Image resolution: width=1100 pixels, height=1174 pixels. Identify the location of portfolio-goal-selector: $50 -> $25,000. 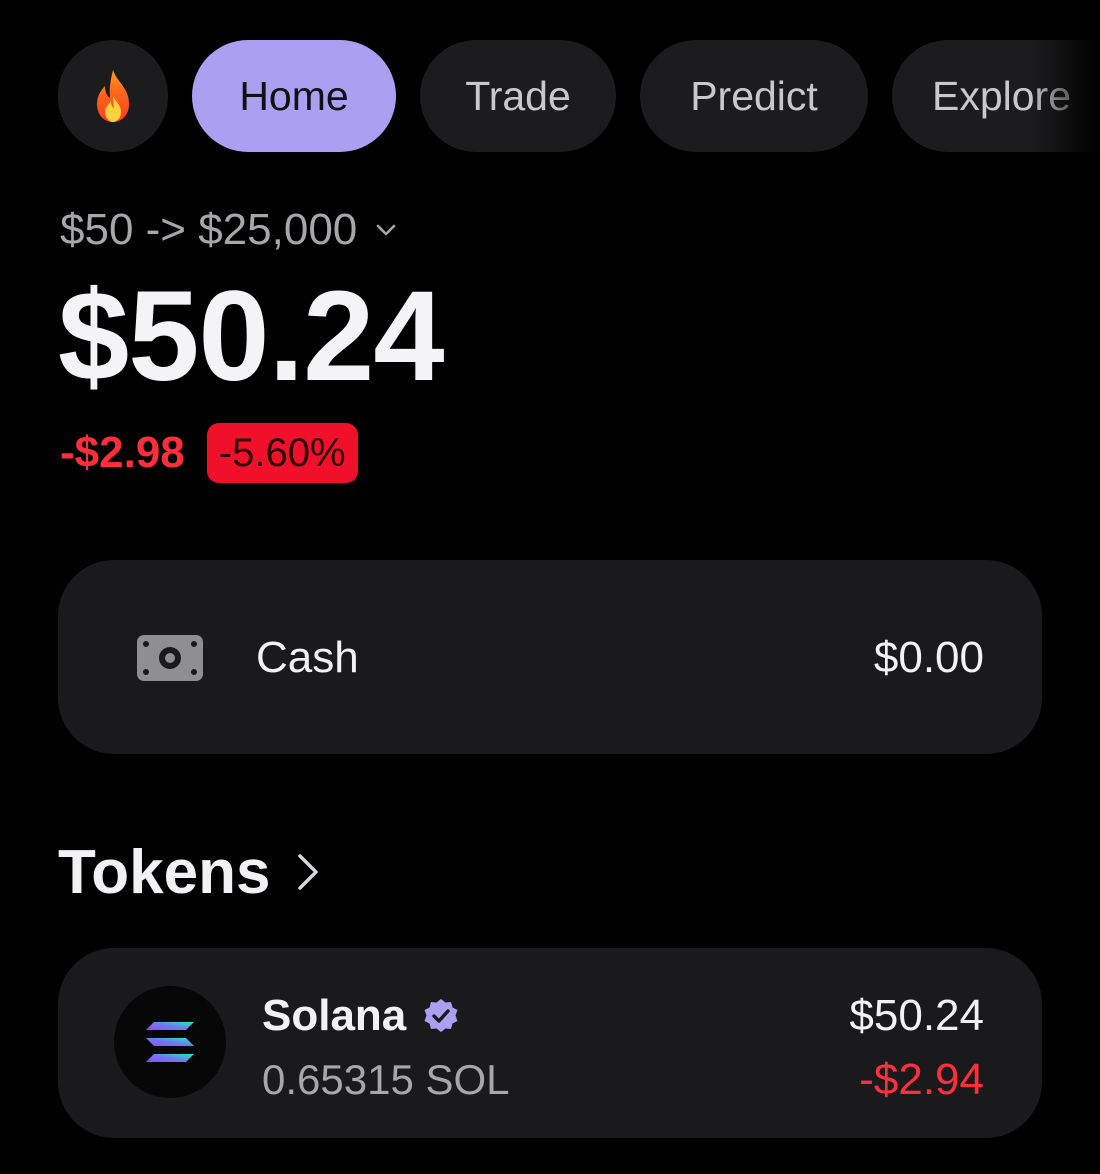
(228, 230).